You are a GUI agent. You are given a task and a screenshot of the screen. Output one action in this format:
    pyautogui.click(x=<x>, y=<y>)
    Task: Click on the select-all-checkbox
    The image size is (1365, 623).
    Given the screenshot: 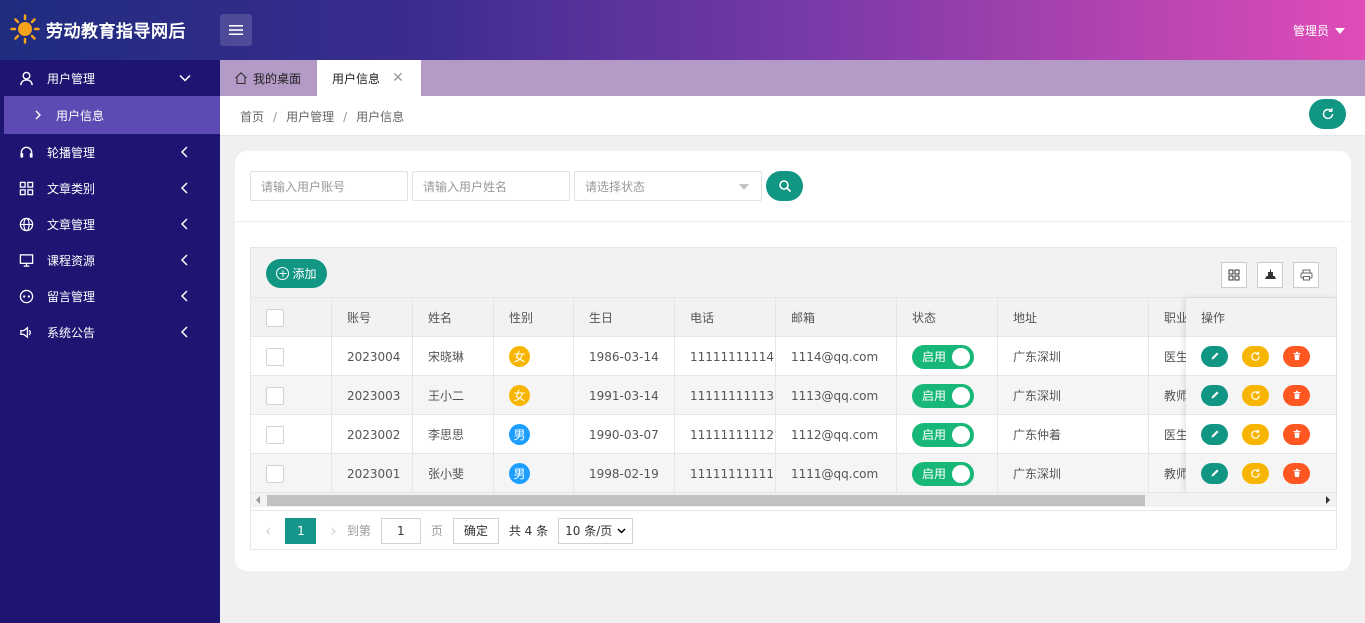 What is the action you would take?
    pyautogui.click(x=275, y=317)
    